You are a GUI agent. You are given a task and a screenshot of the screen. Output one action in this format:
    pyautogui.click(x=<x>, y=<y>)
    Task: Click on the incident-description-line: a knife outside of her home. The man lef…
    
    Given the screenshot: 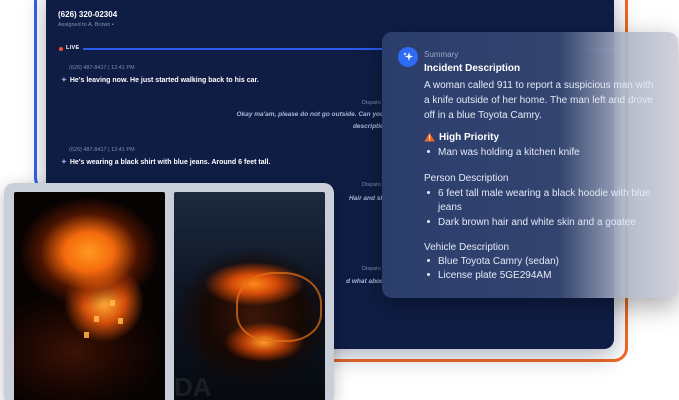 What is the action you would take?
    pyautogui.click(x=538, y=100)
    